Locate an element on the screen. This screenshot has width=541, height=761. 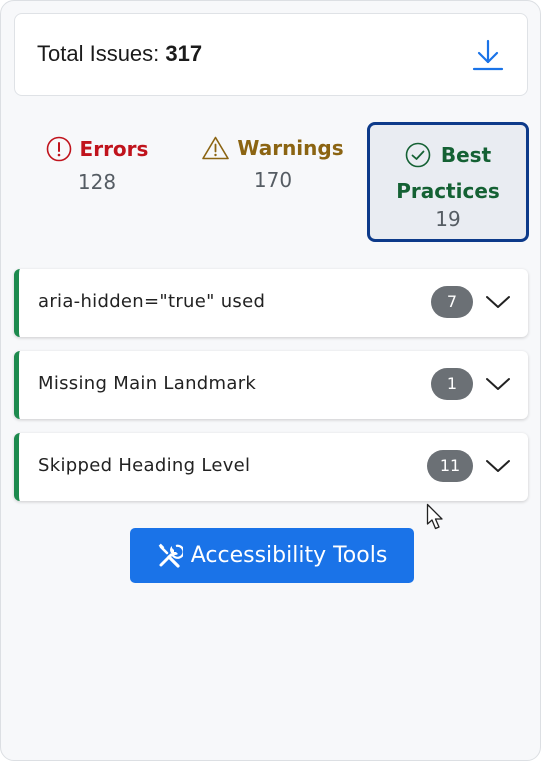
category-warnings: Warnings 170 is located at coordinates (273, 182).